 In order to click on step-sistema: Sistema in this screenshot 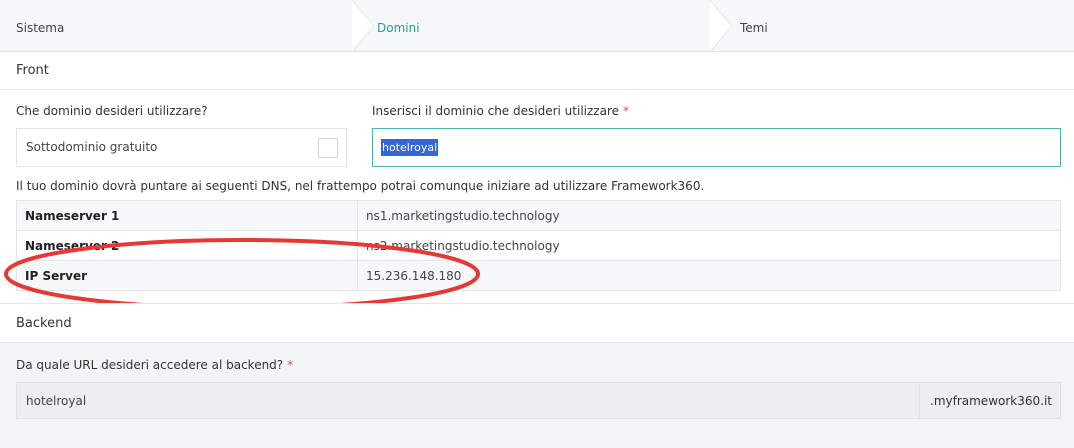, I will do `click(40, 26)`.